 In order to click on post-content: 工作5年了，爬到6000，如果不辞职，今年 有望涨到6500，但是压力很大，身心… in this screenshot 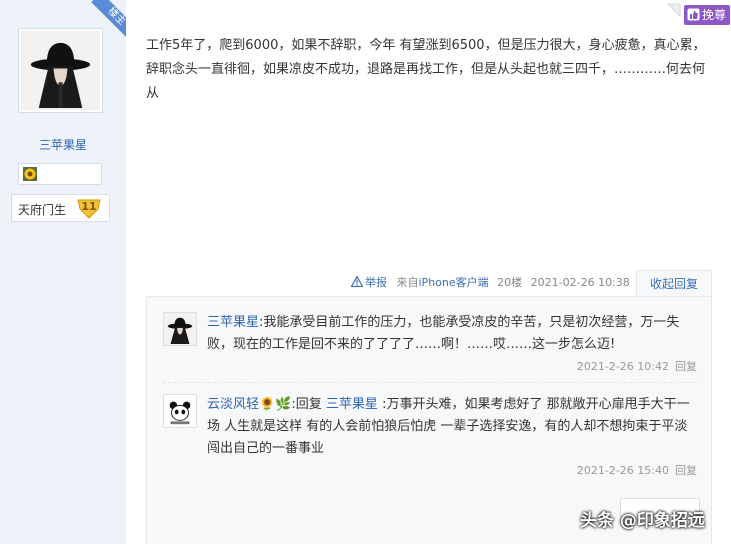, I will do `click(426, 69)`.